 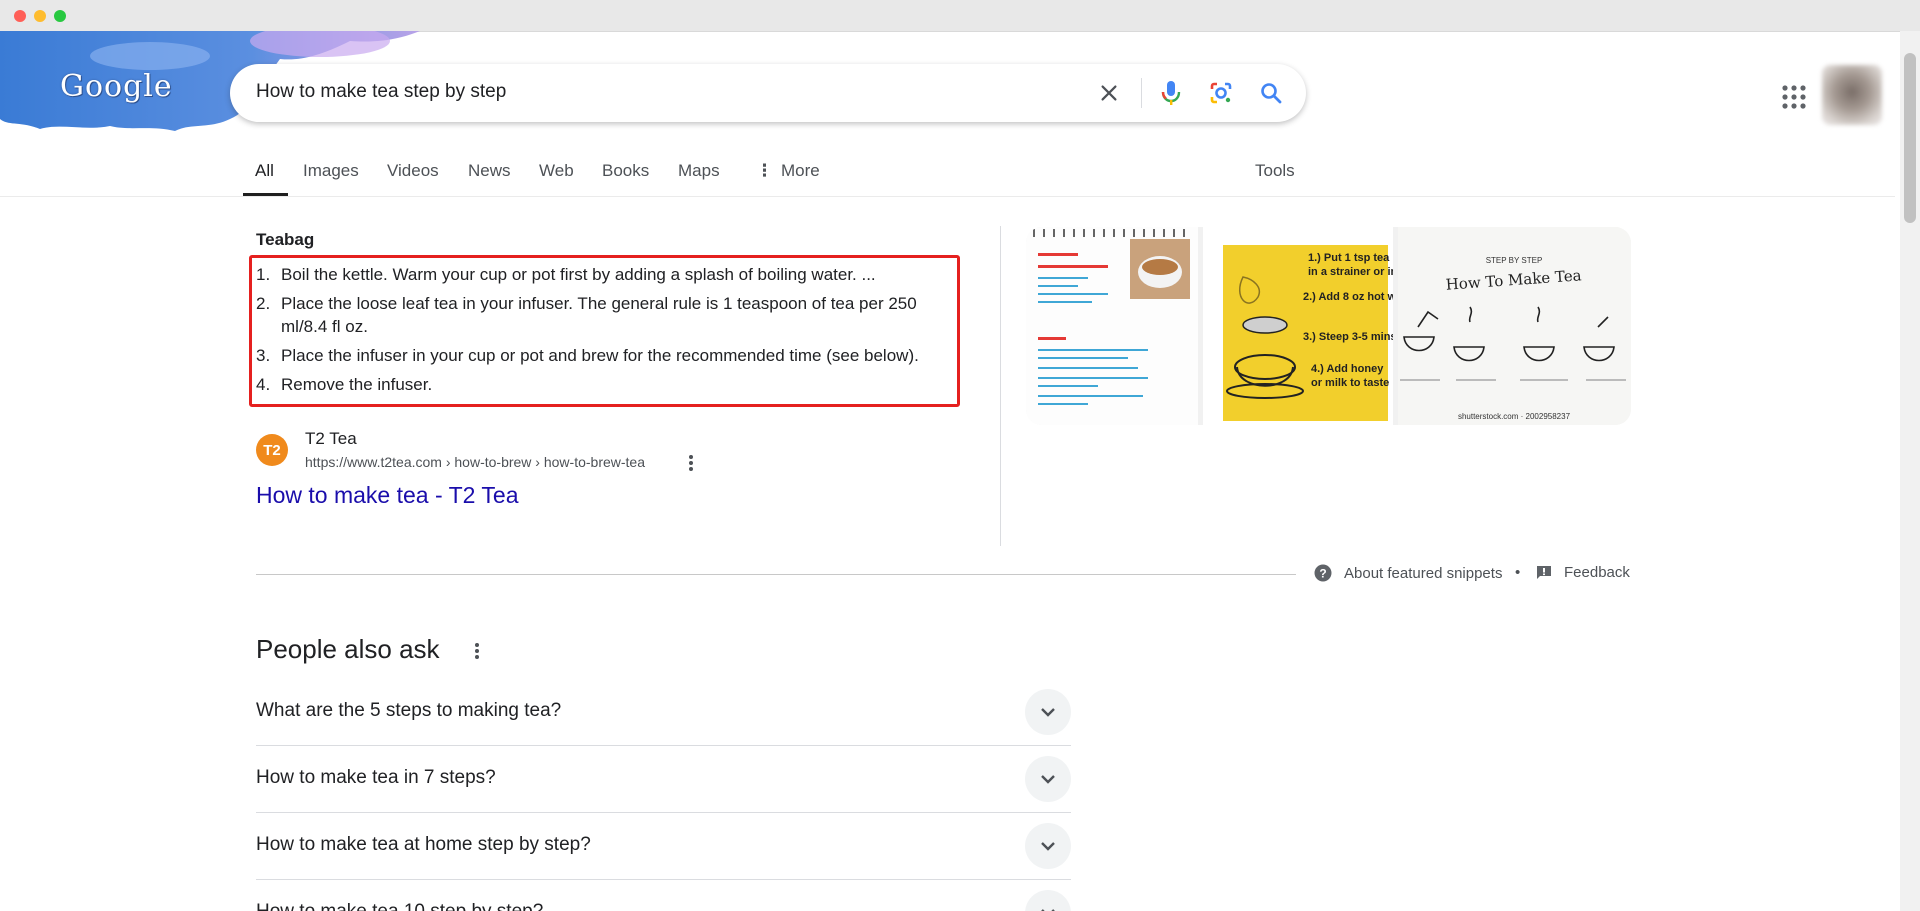 I want to click on tab-label: Web, so click(x=556, y=170).